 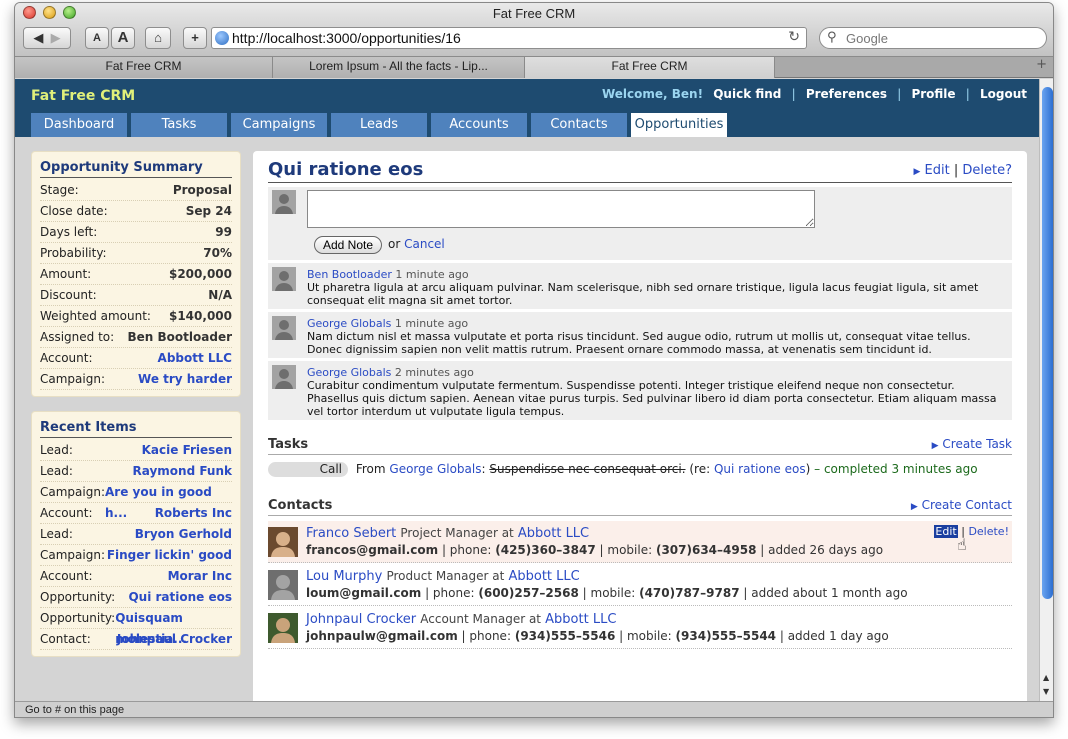 What do you see at coordinates (933, 38) in the screenshot?
I see `search-field: ⚲ Google` at bounding box center [933, 38].